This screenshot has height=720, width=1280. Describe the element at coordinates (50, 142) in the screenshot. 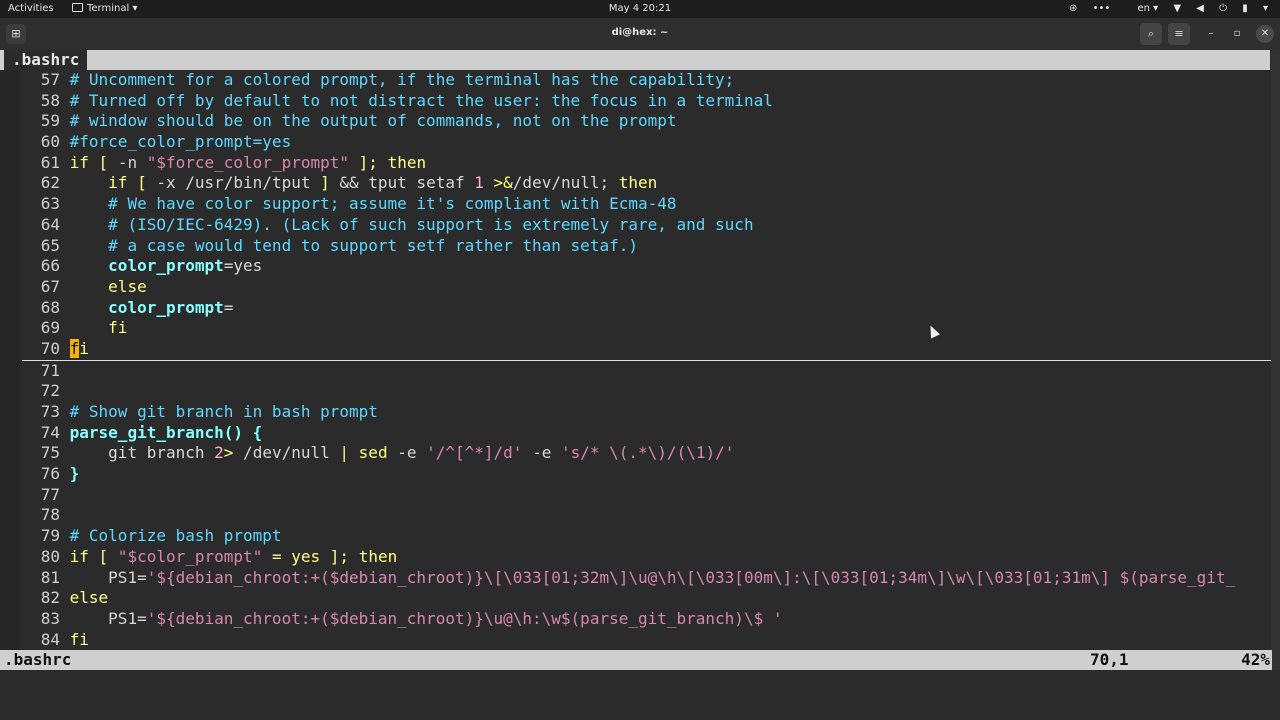

I see `line-number: 60` at that location.